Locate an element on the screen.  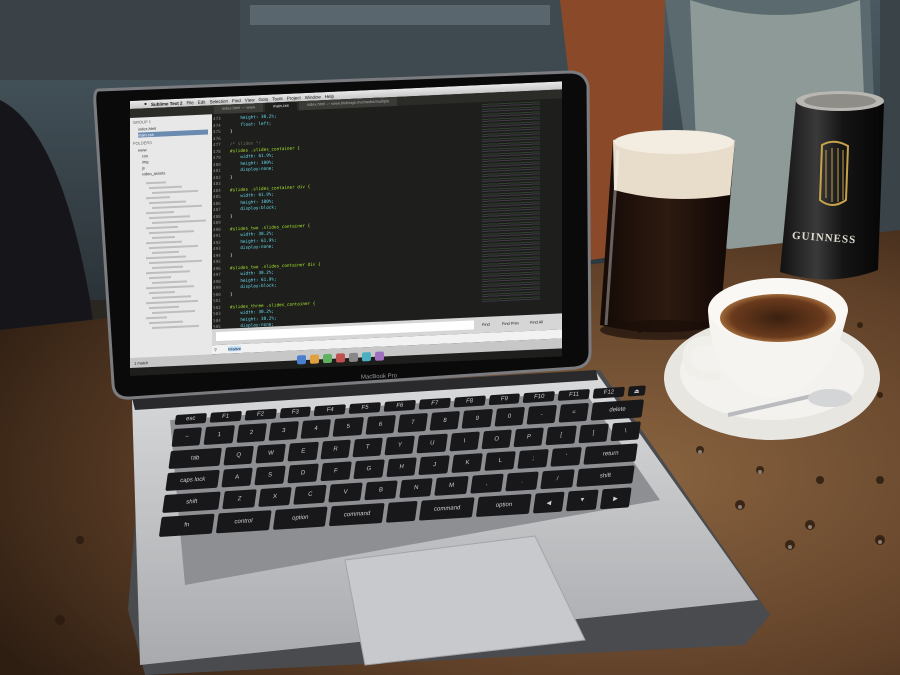
key: F5 is located at coordinates (365, 408).